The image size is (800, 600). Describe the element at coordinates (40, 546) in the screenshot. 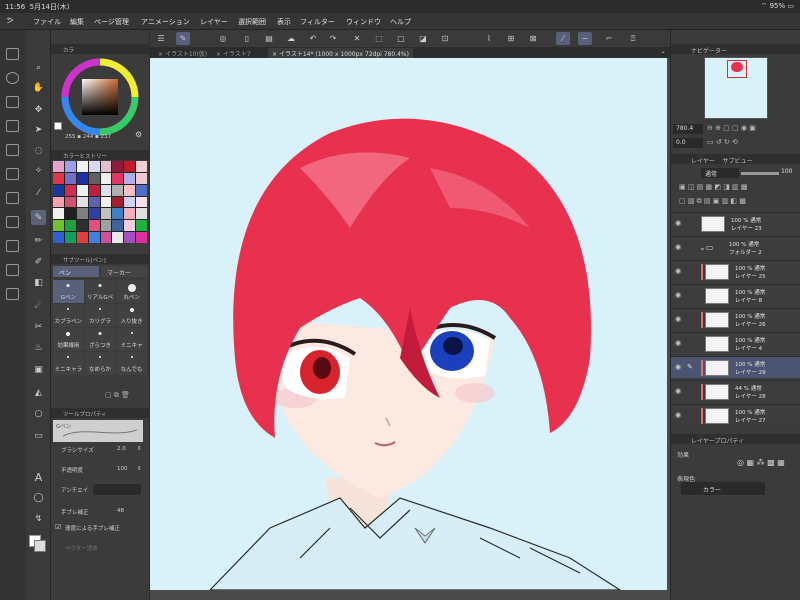

I see `sub-color-chip` at that location.